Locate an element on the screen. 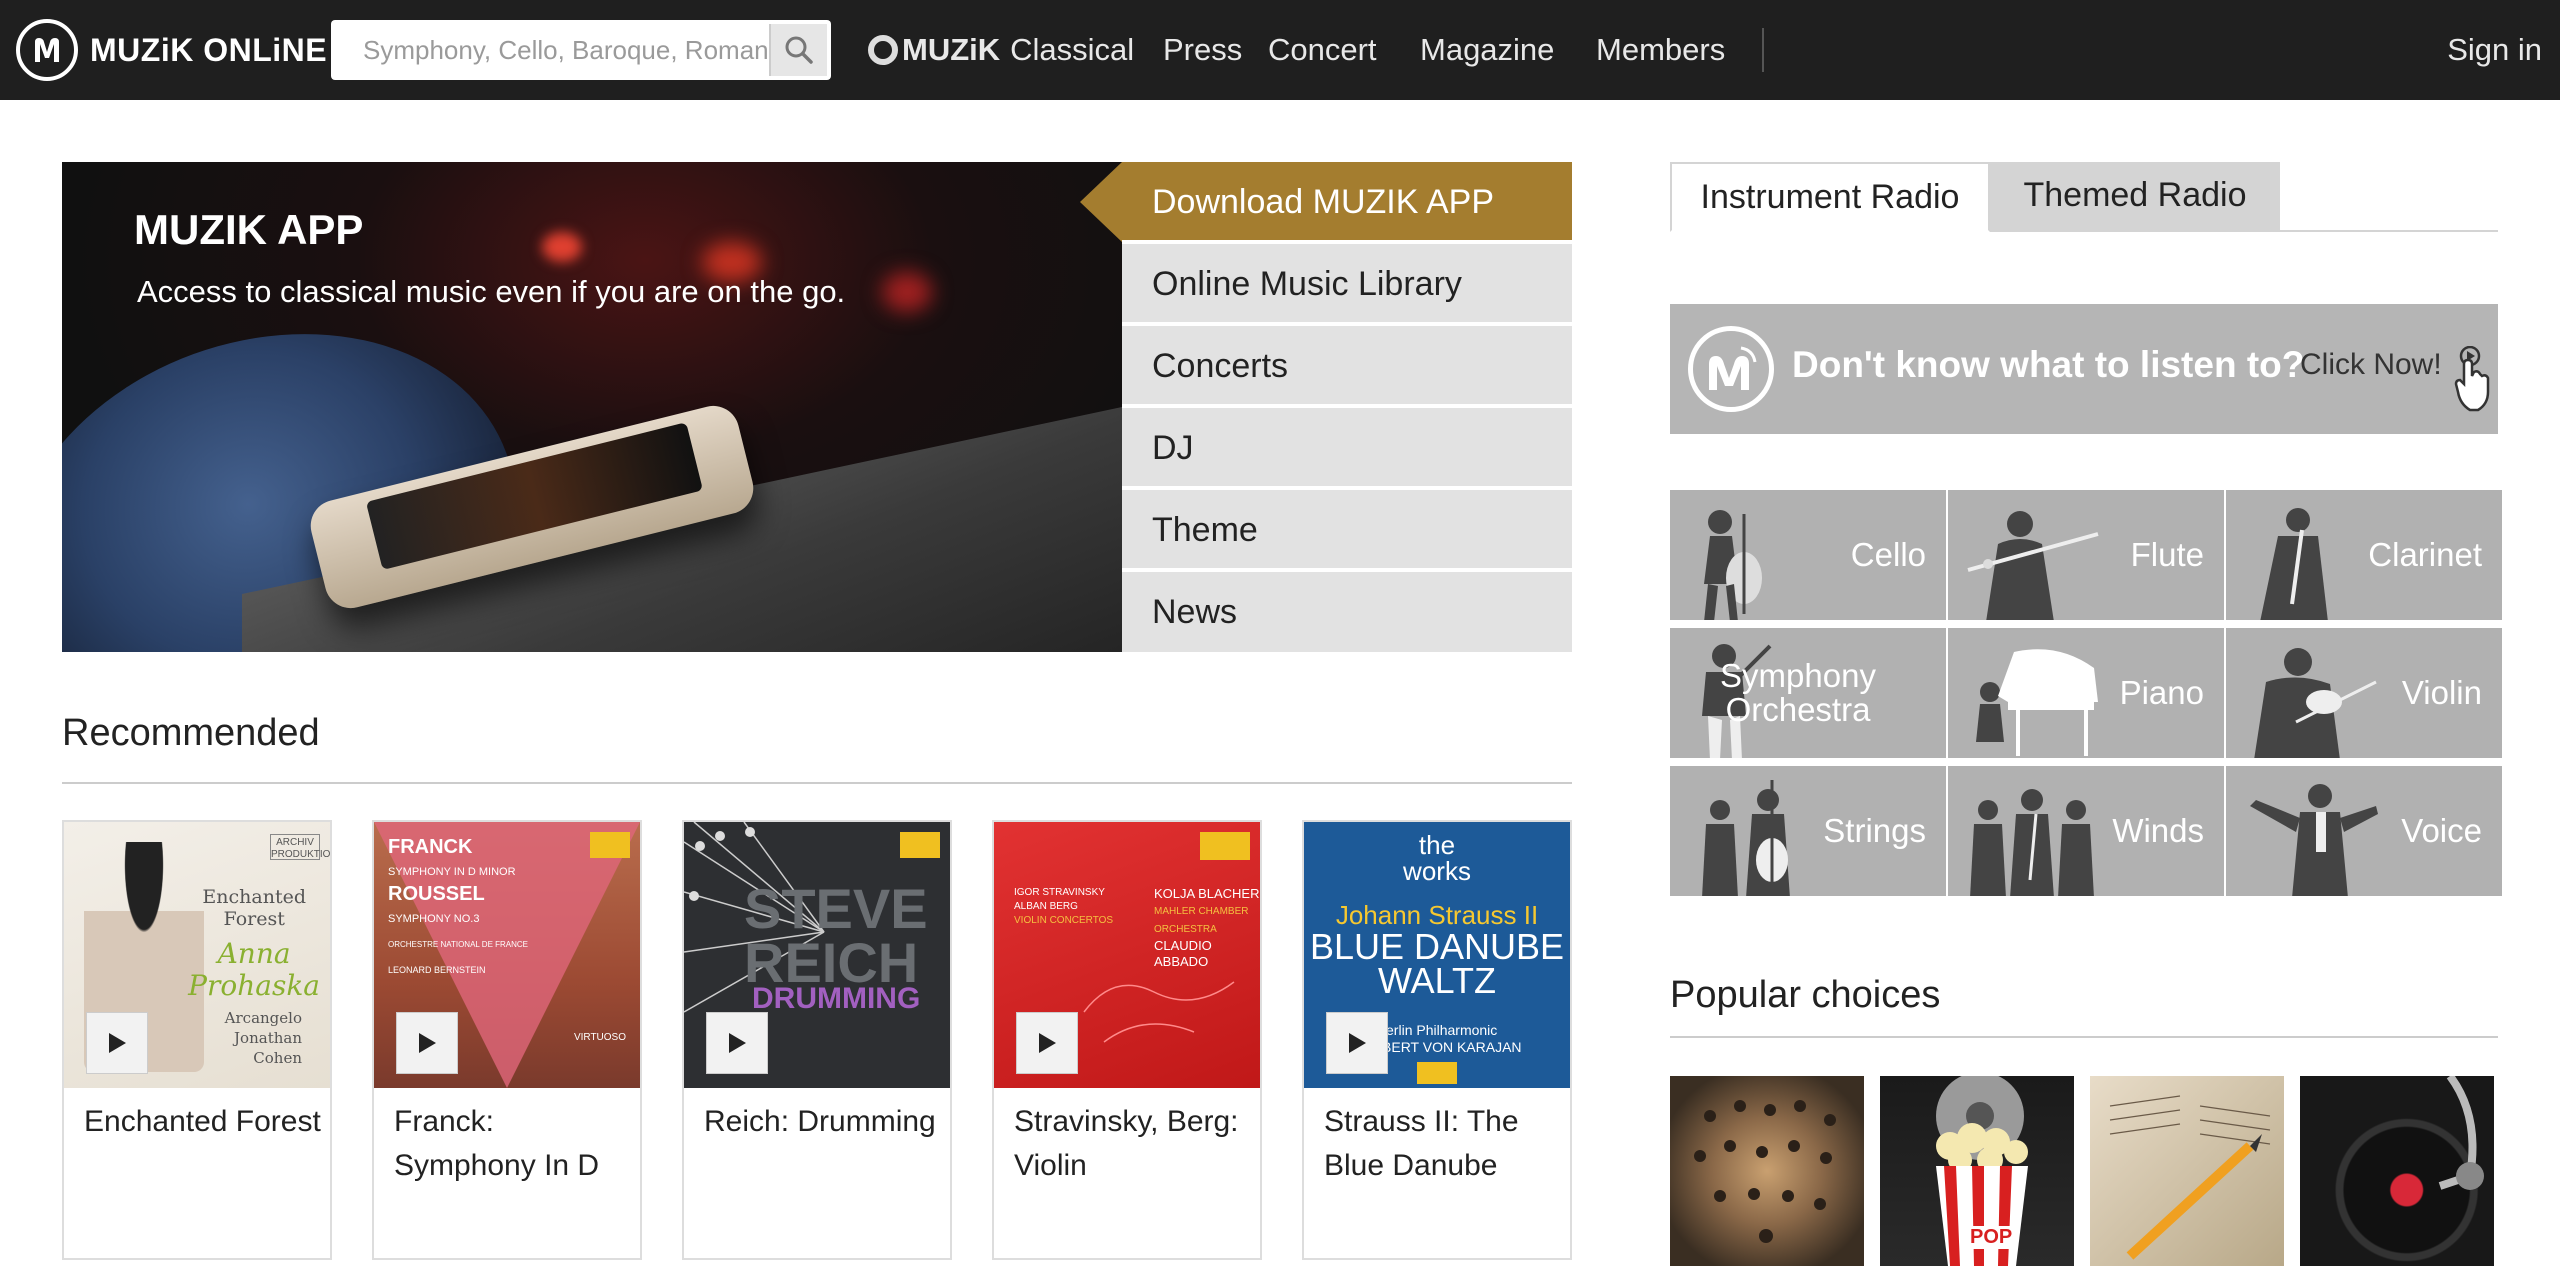 This screenshot has height=1266, width=2560. cover-text: Jonathan is located at coordinates (268, 1038).